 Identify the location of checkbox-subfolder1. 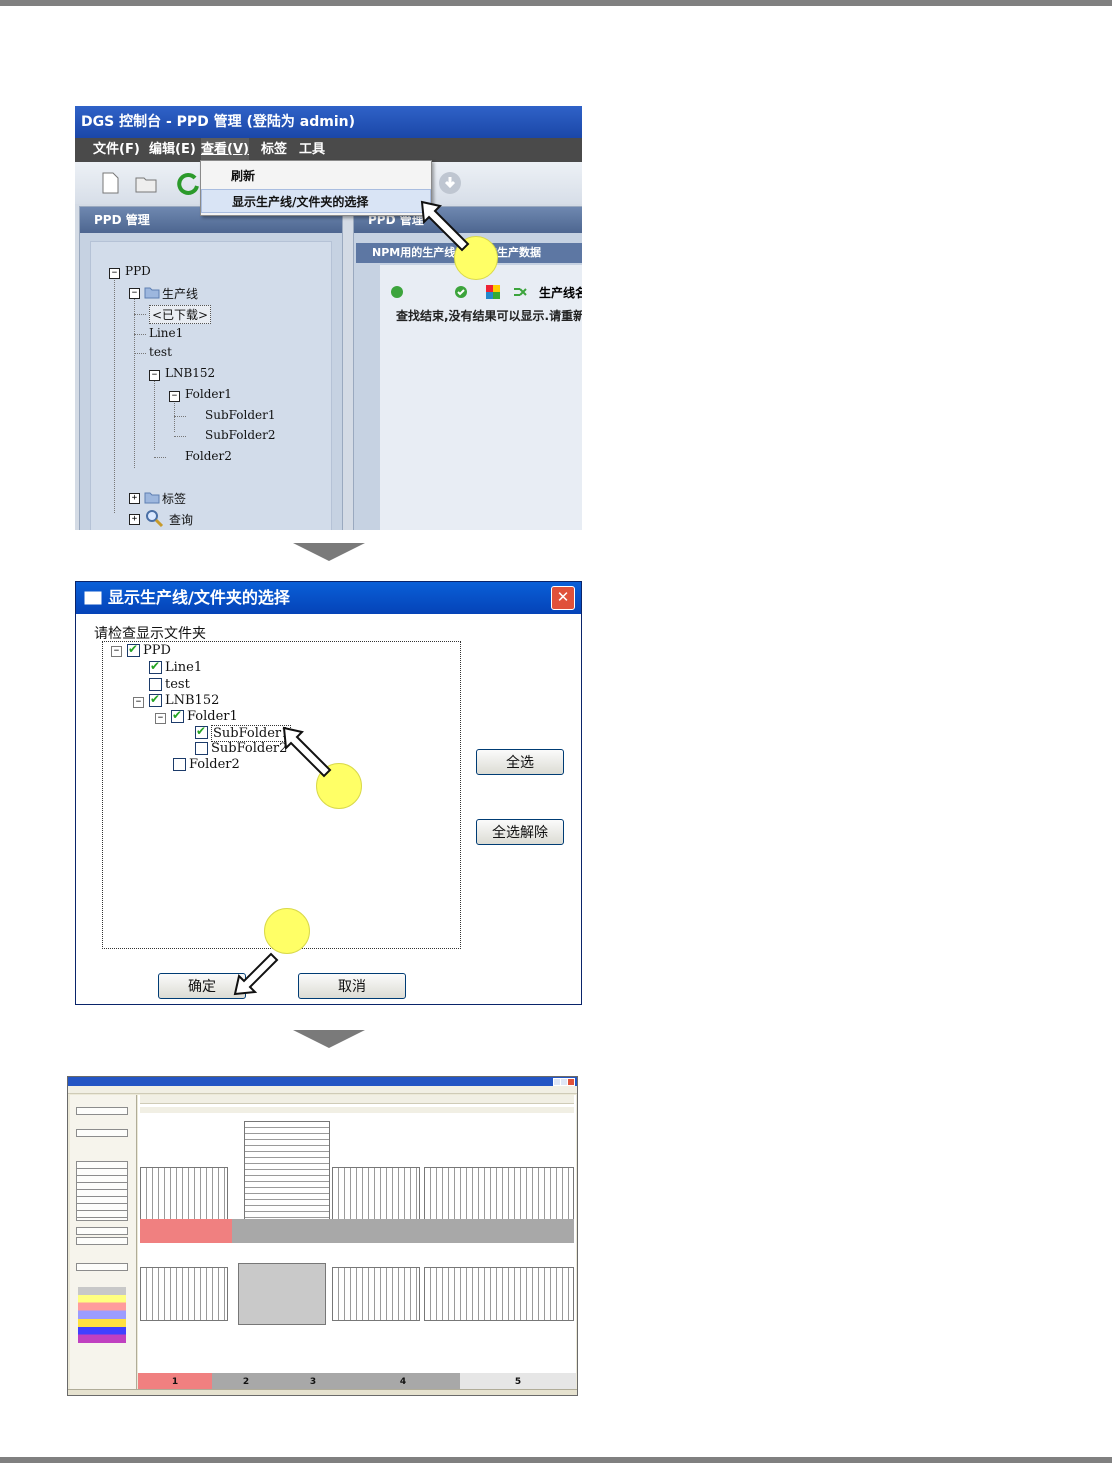
(201, 731).